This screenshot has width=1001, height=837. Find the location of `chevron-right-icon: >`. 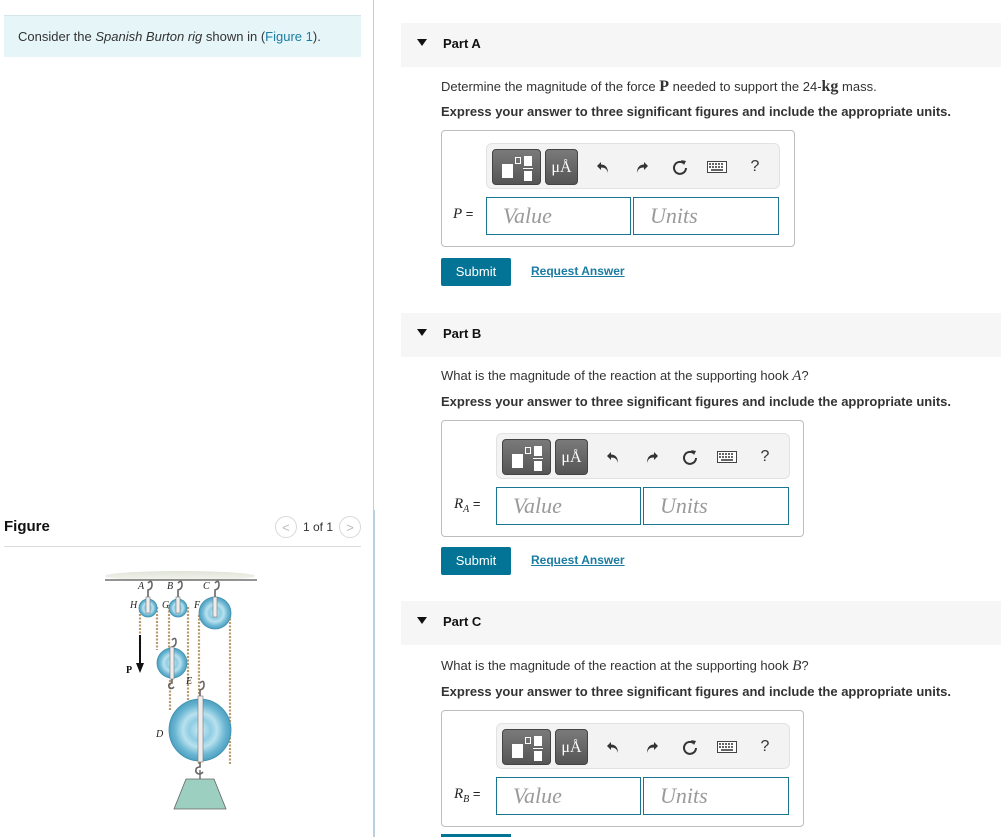

chevron-right-icon: > is located at coordinates (350, 527).